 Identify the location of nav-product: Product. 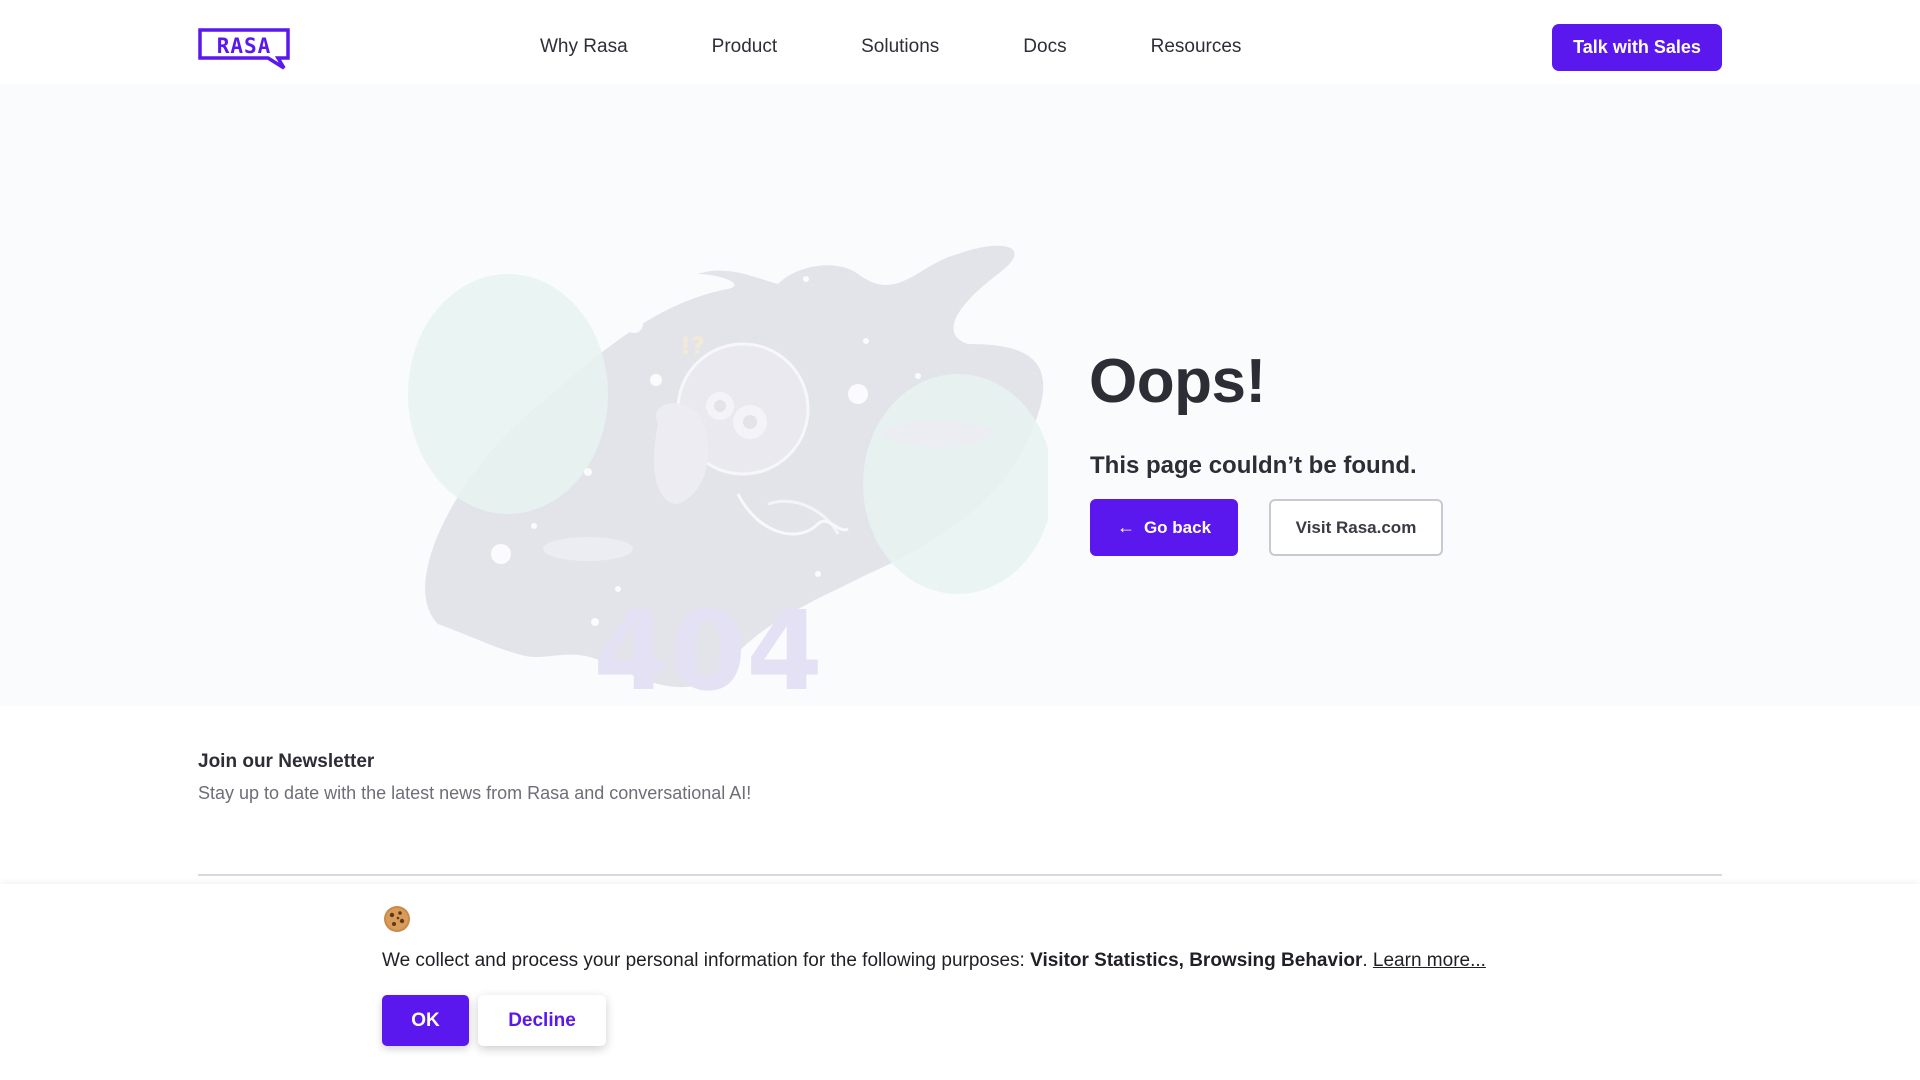
(744, 47).